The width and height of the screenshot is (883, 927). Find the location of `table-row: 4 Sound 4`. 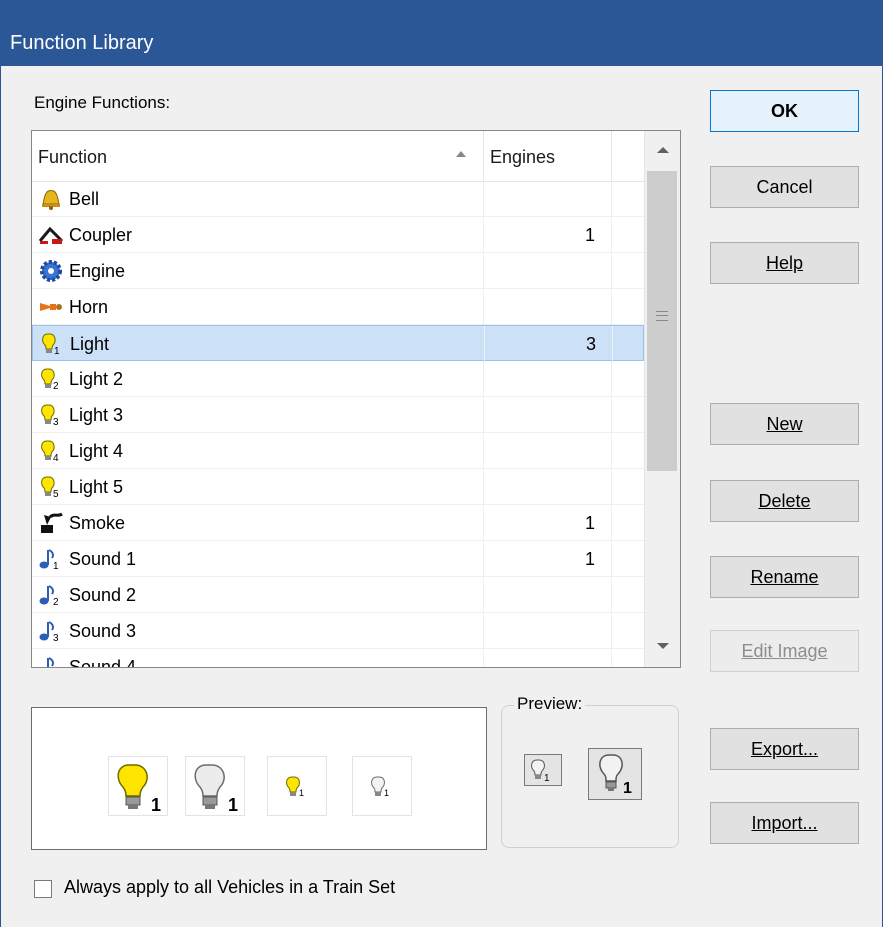

table-row: 4 Sound 4 is located at coordinates (338, 658).